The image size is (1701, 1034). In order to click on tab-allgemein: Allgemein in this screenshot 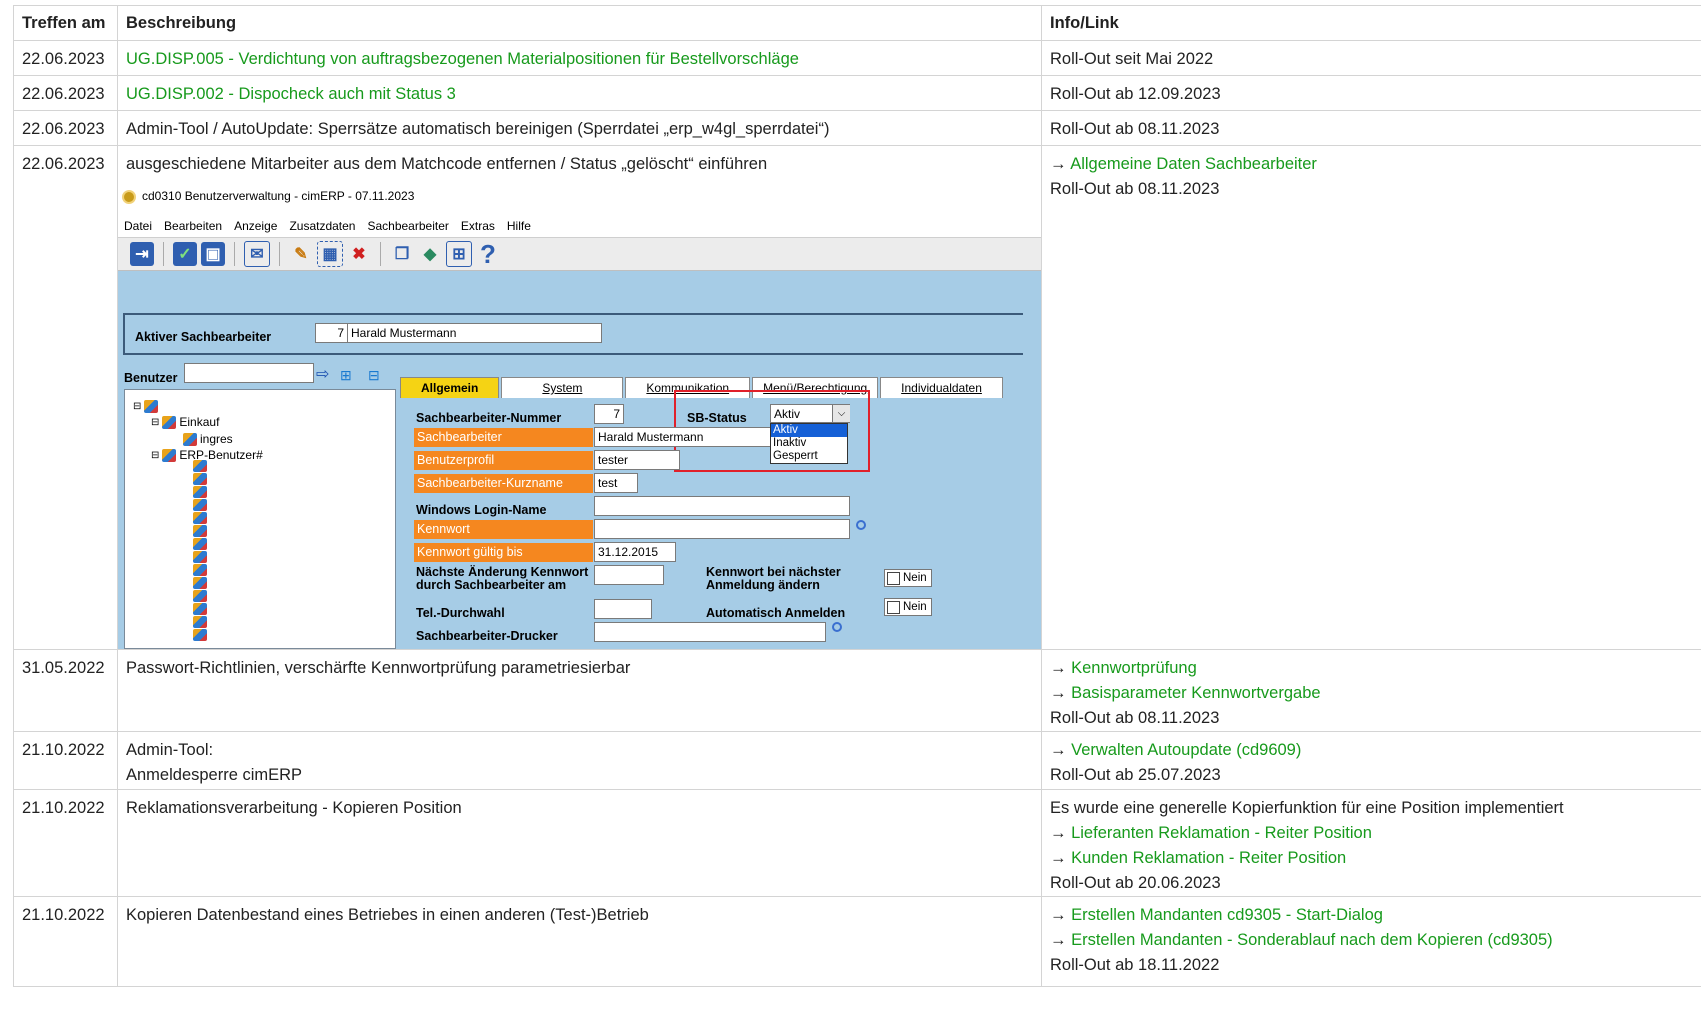, I will do `click(450, 388)`.